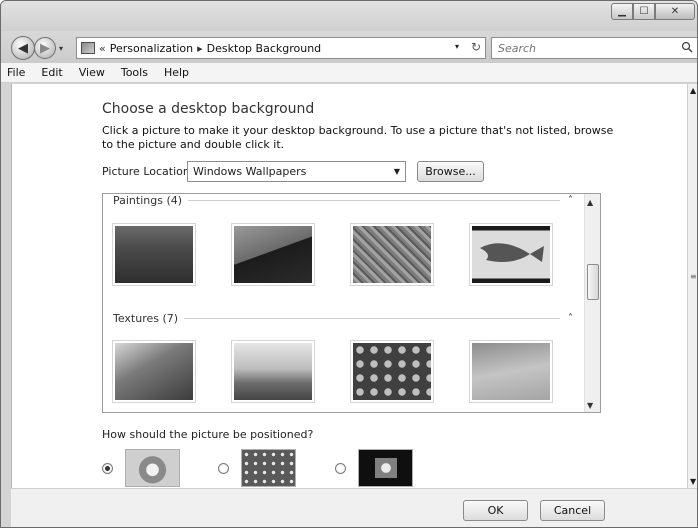 This screenshot has width=698, height=528. I want to click on forward-arrow-icon: ▶, so click(45, 48).